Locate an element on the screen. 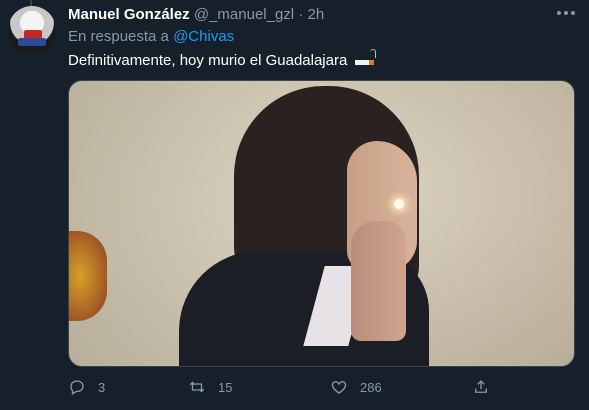  smoking-cigarette-emoji-icon is located at coordinates (366, 57).